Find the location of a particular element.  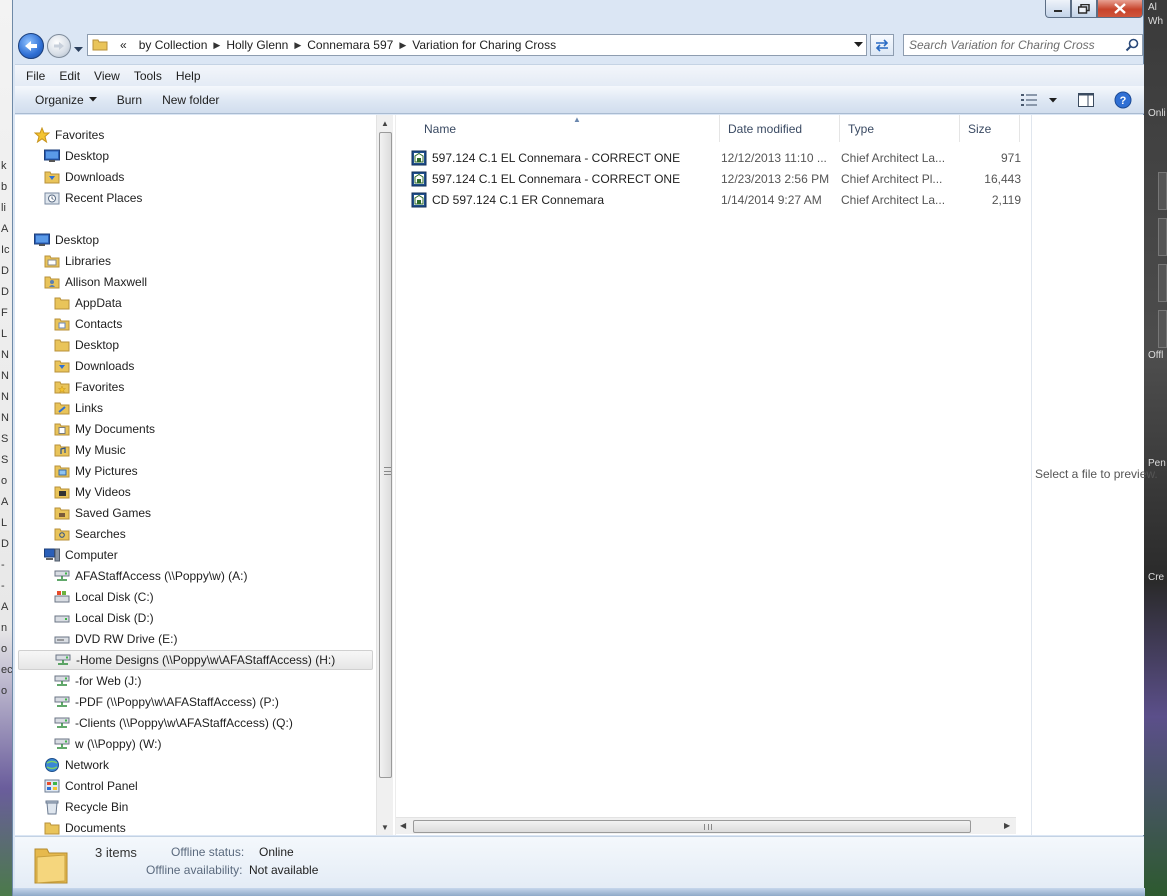

search-icon is located at coordinates (1132, 45).